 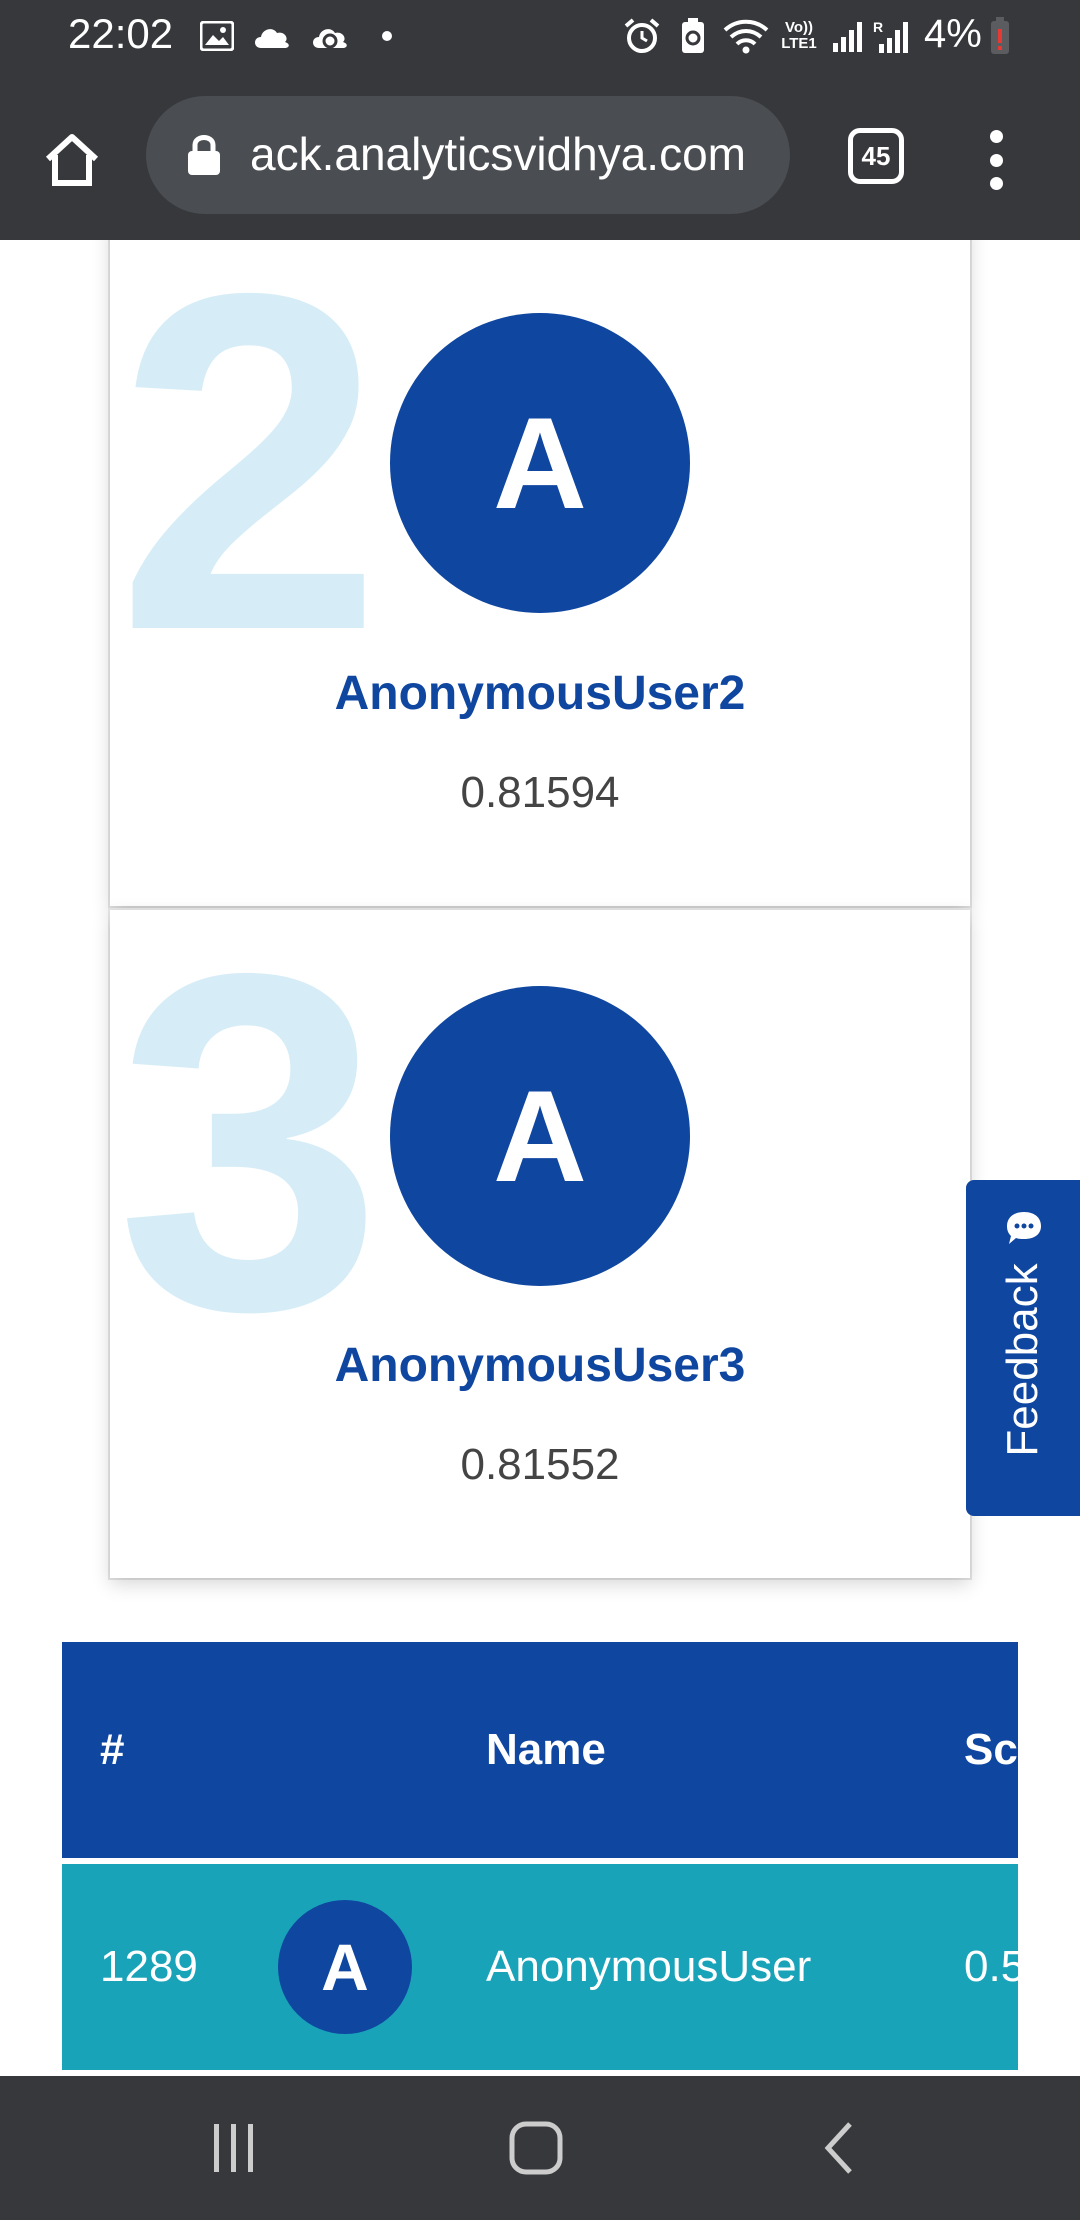 What do you see at coordinates (546, 1749) in the screenshot?
I see `column-header-name: Name` at bounding box center [546, 1749].